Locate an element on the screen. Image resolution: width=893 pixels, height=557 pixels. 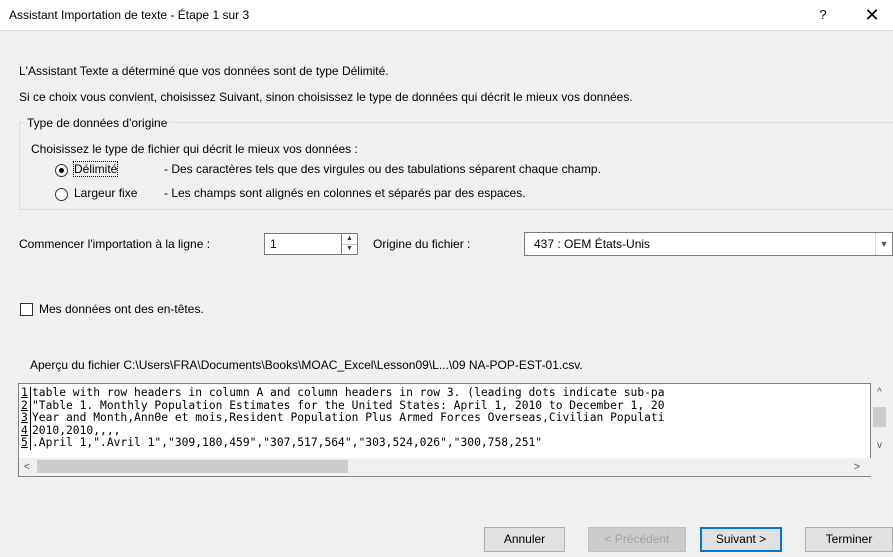
delimited-radio is located at coordinates (61, 170).